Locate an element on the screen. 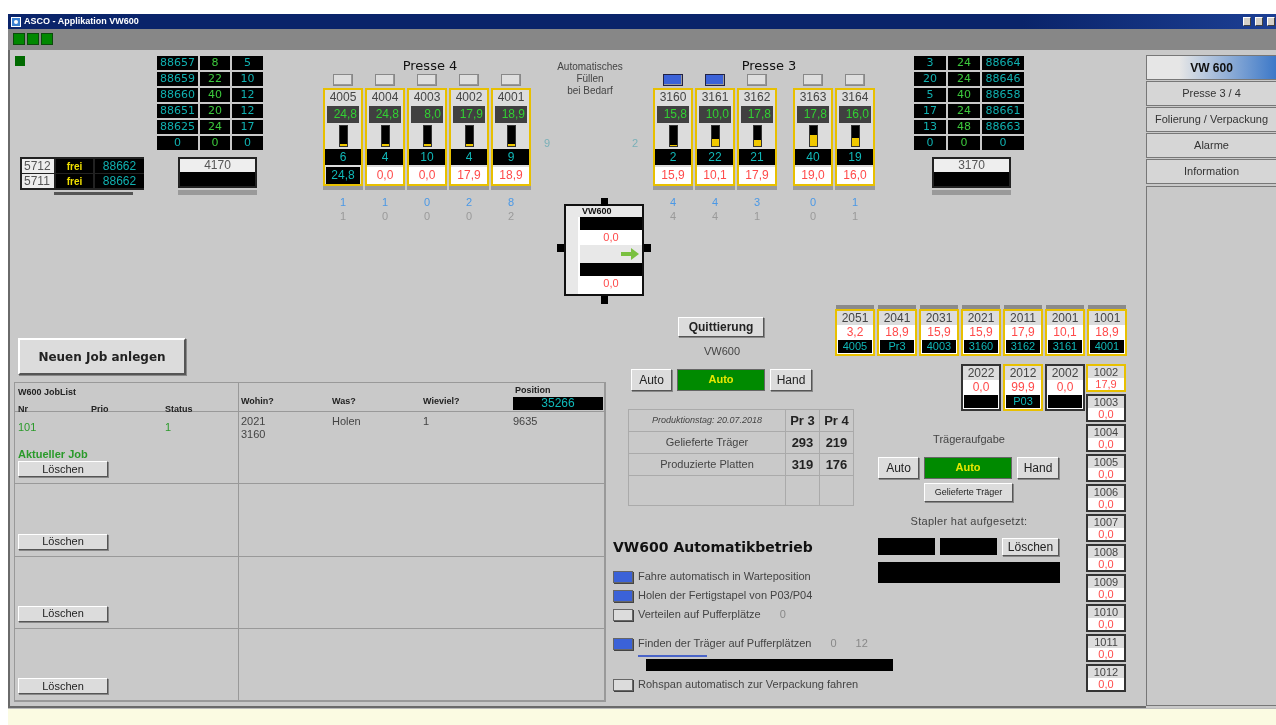 The image size is (1276, 725). cell-value: 17,9 is located at coordinates (1106, 384).